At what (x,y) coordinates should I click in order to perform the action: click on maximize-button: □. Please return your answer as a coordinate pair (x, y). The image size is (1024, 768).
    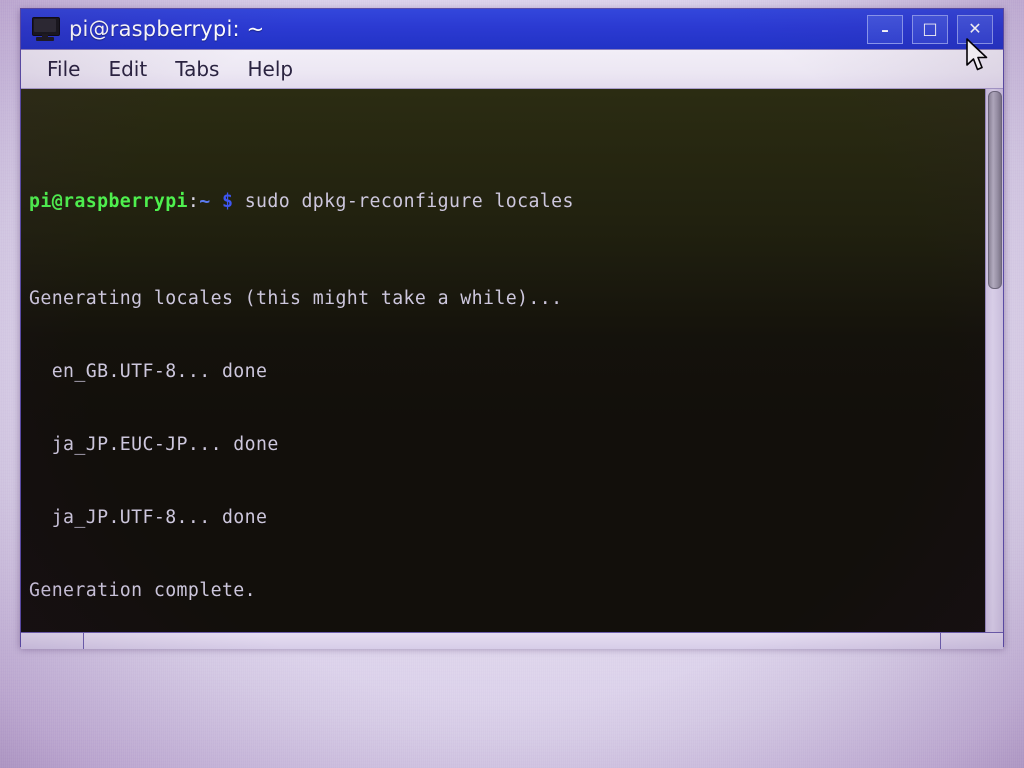
    Looking at the image, I should click on (930, 29).